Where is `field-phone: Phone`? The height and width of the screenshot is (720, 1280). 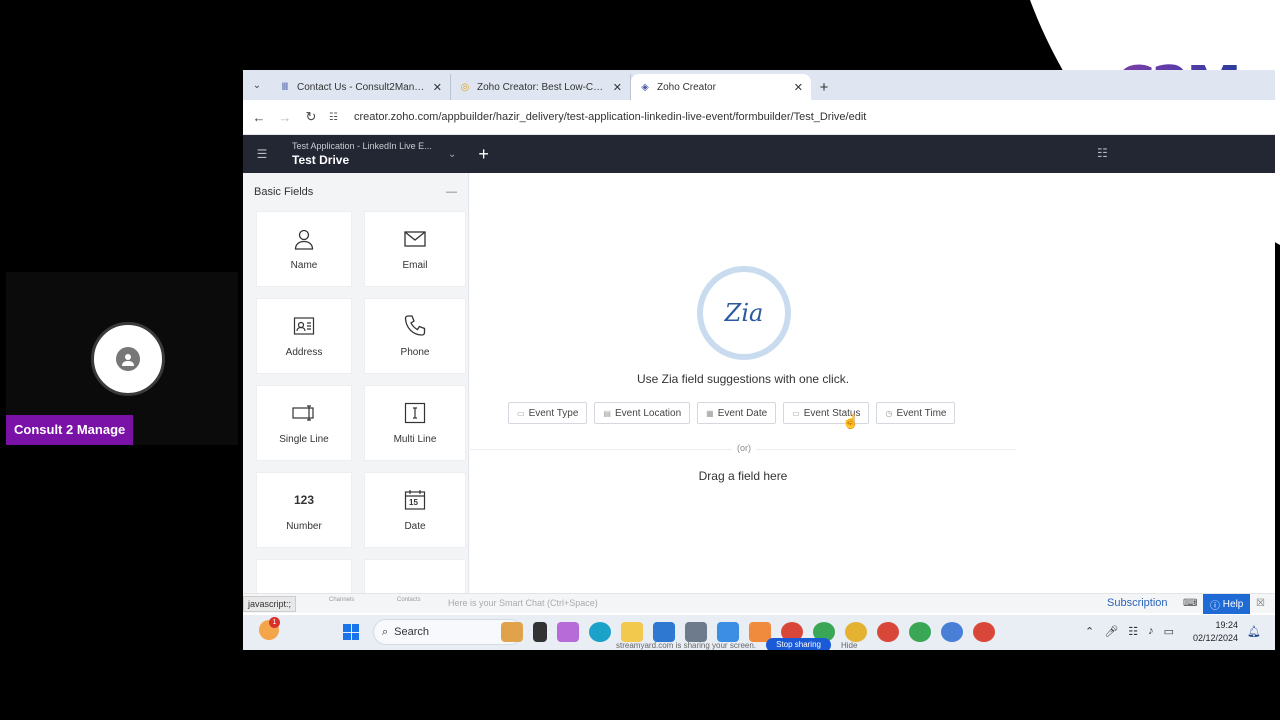 field-phone: Phone is located at coordinates (415, 336).